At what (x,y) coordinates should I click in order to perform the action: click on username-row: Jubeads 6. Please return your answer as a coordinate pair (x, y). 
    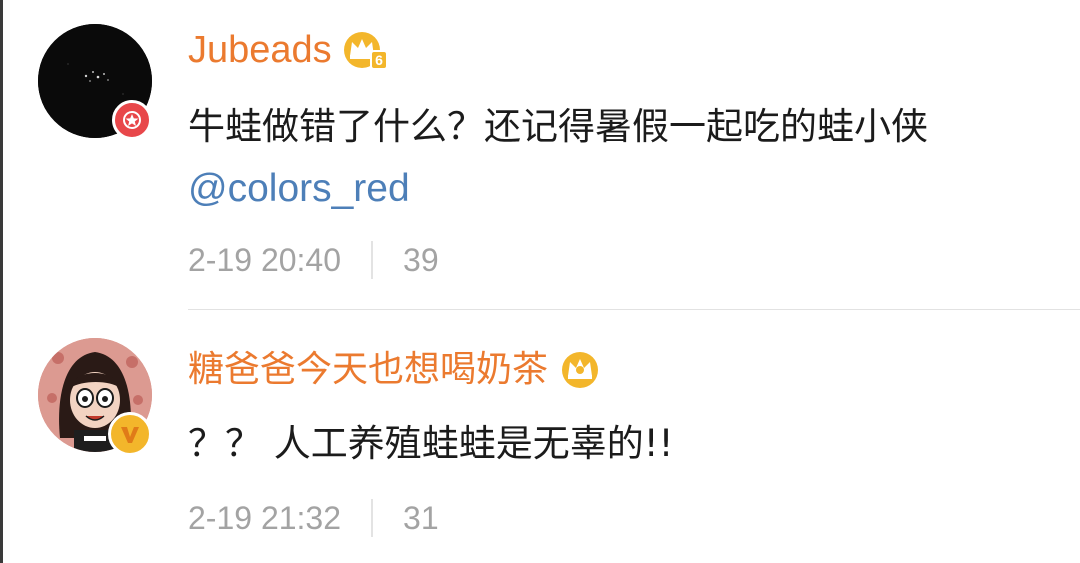
    Looking at the image, I should click on (288, 50).